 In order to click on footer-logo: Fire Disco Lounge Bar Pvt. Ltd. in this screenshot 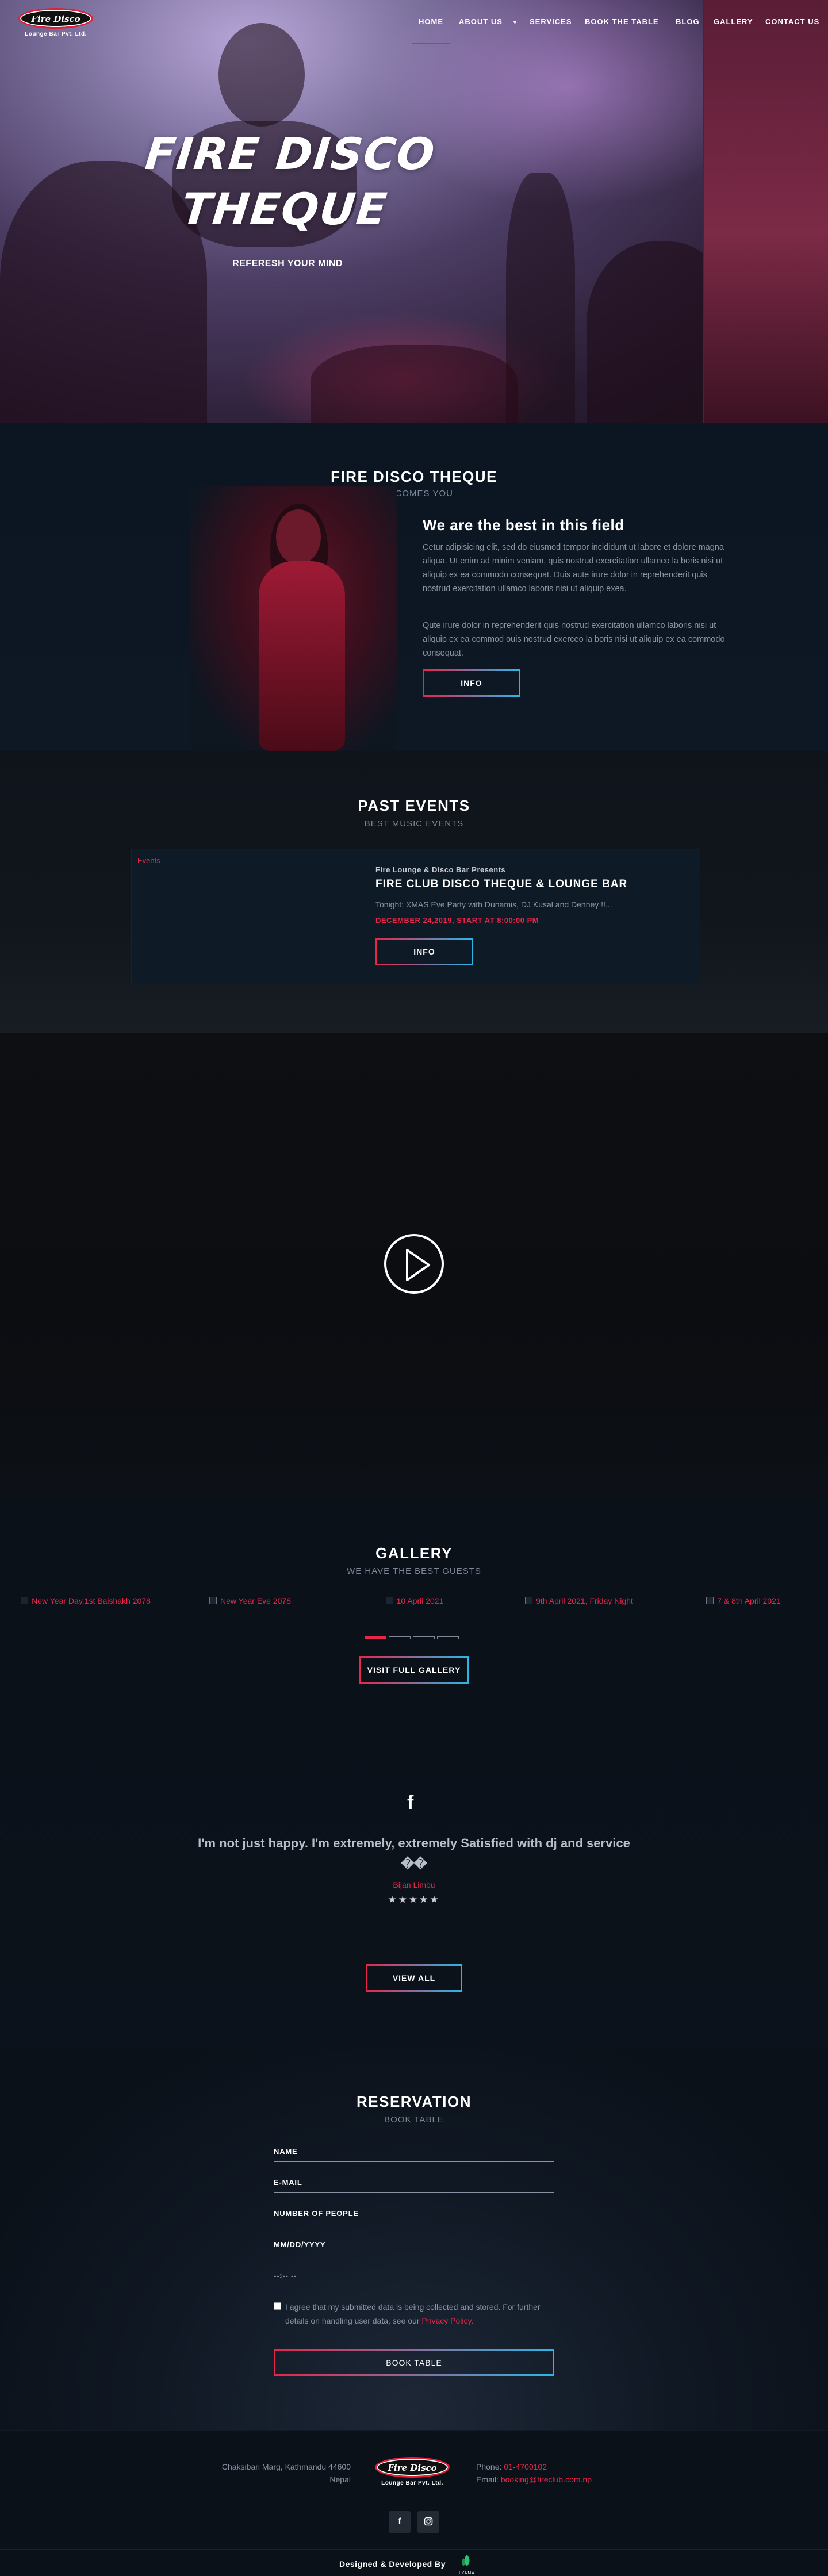, I will do `click(412, 2473)`.